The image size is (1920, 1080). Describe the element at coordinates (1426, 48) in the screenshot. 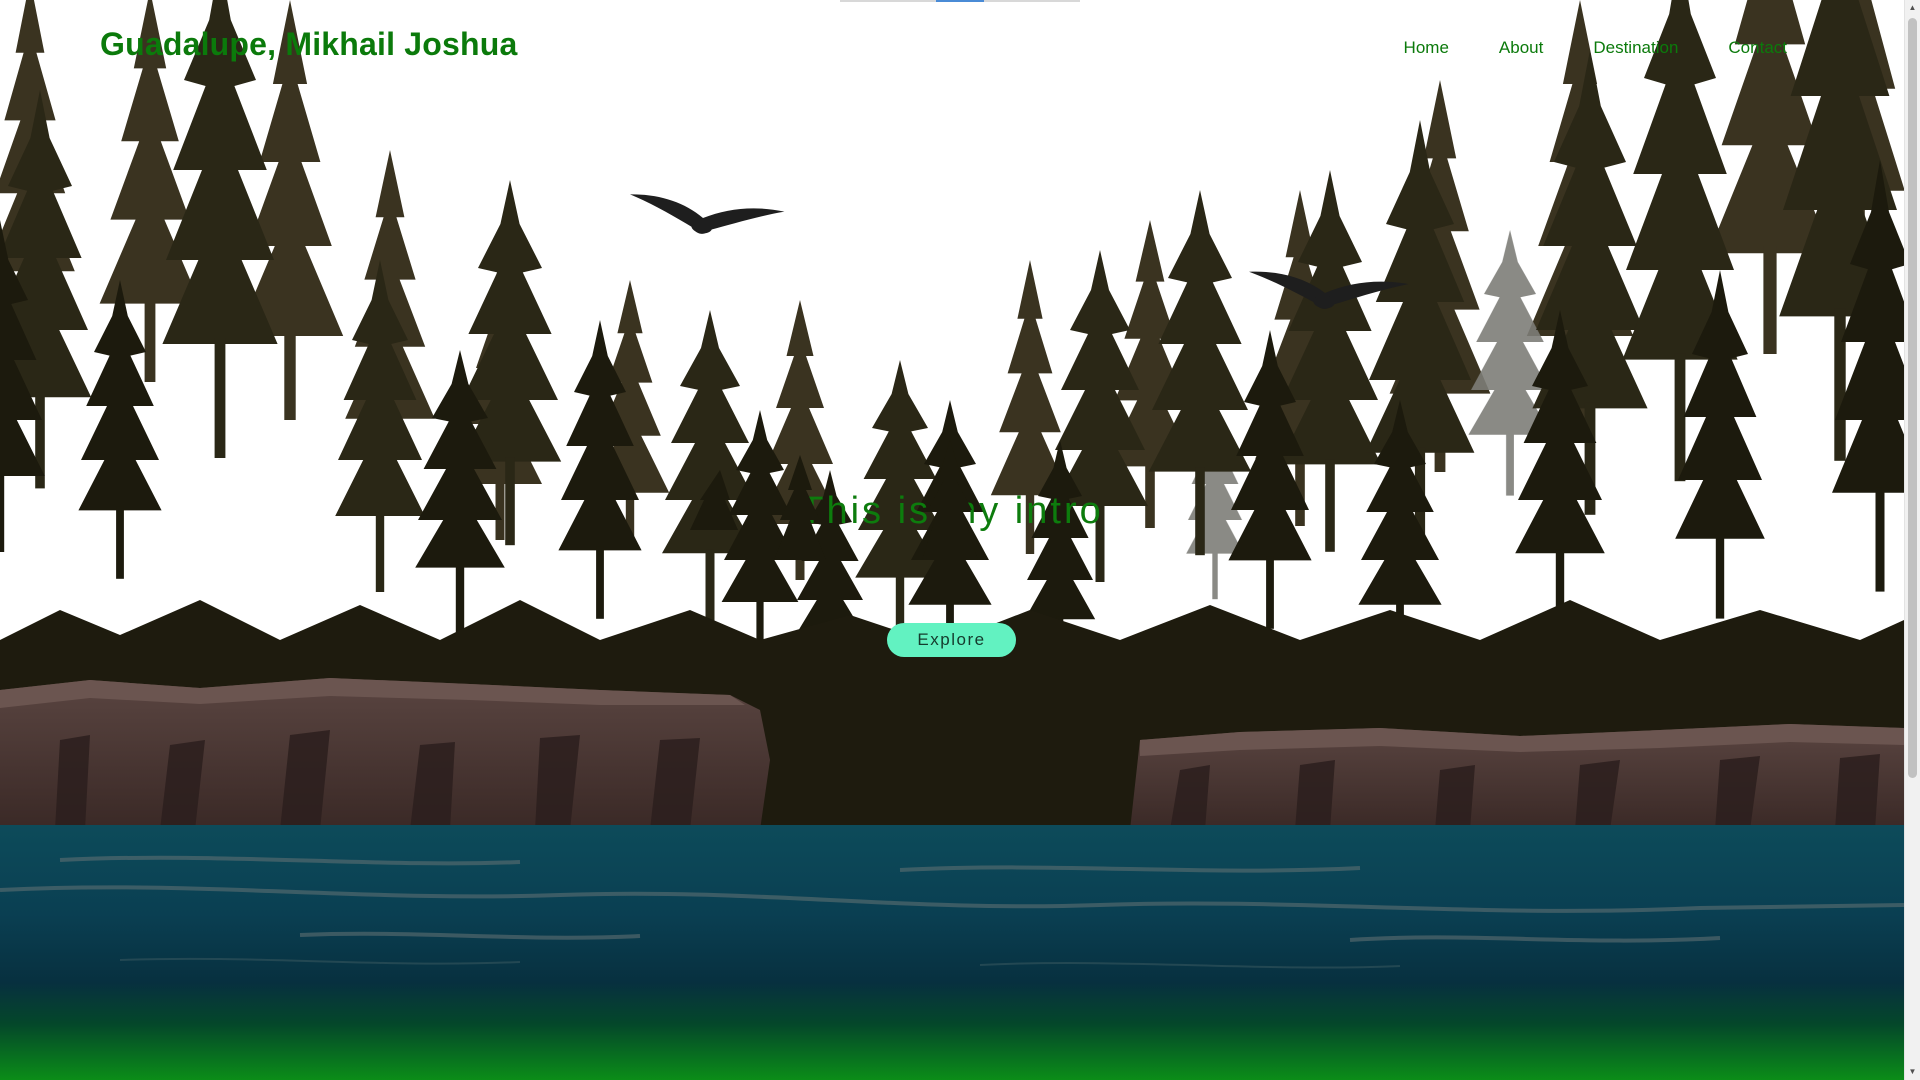

I see `nav-home: Home` at that location.